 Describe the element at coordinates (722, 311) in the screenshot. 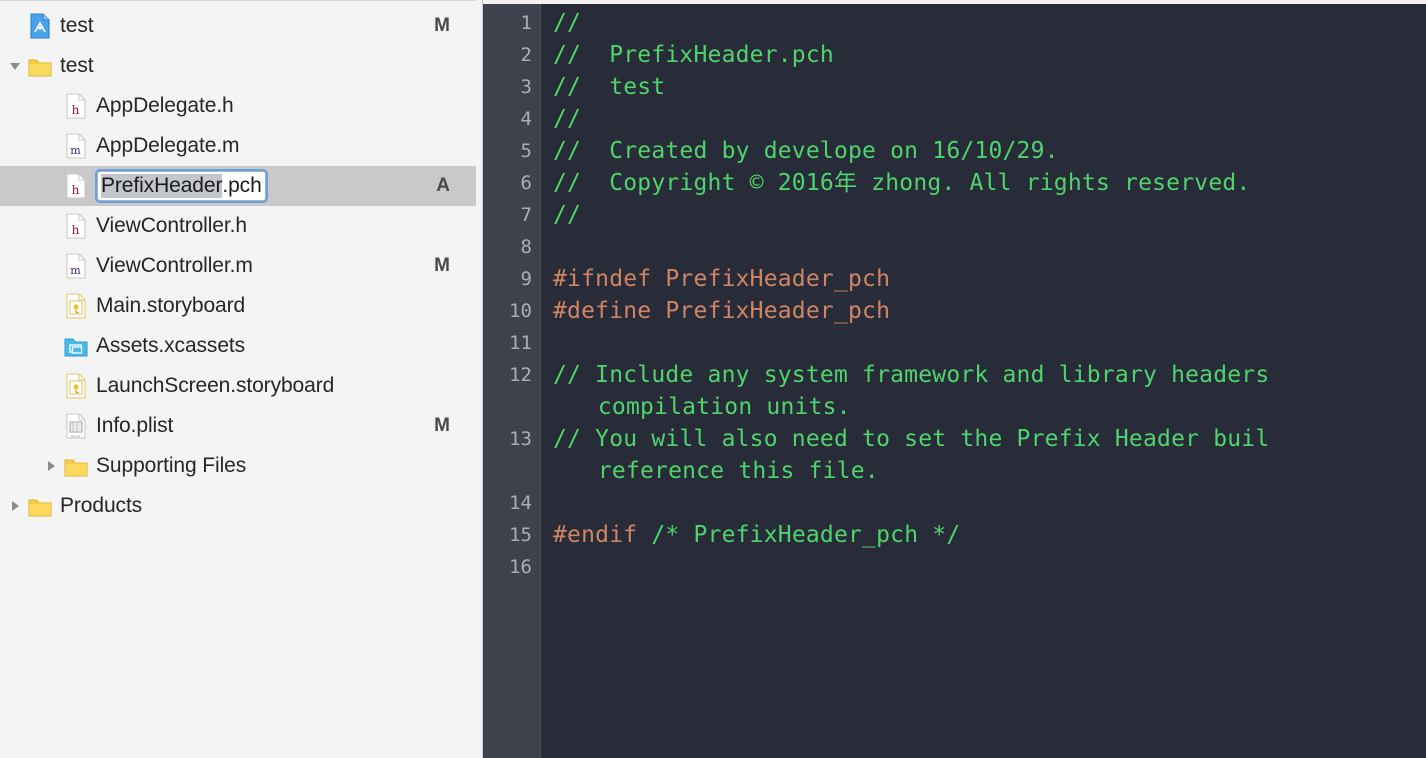

I see `preprocessor-token: #define PrefixHeader_pch` at that location.